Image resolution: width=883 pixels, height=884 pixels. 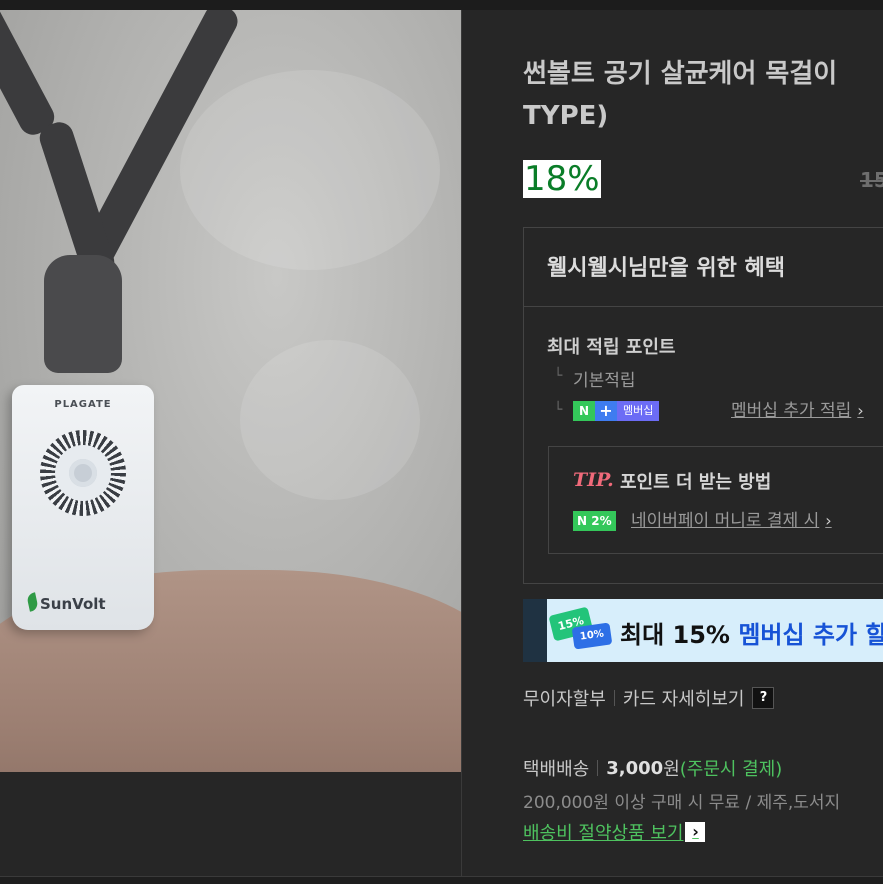 I want to click on shipping-price: 3,000, so click(x=635, y=768).